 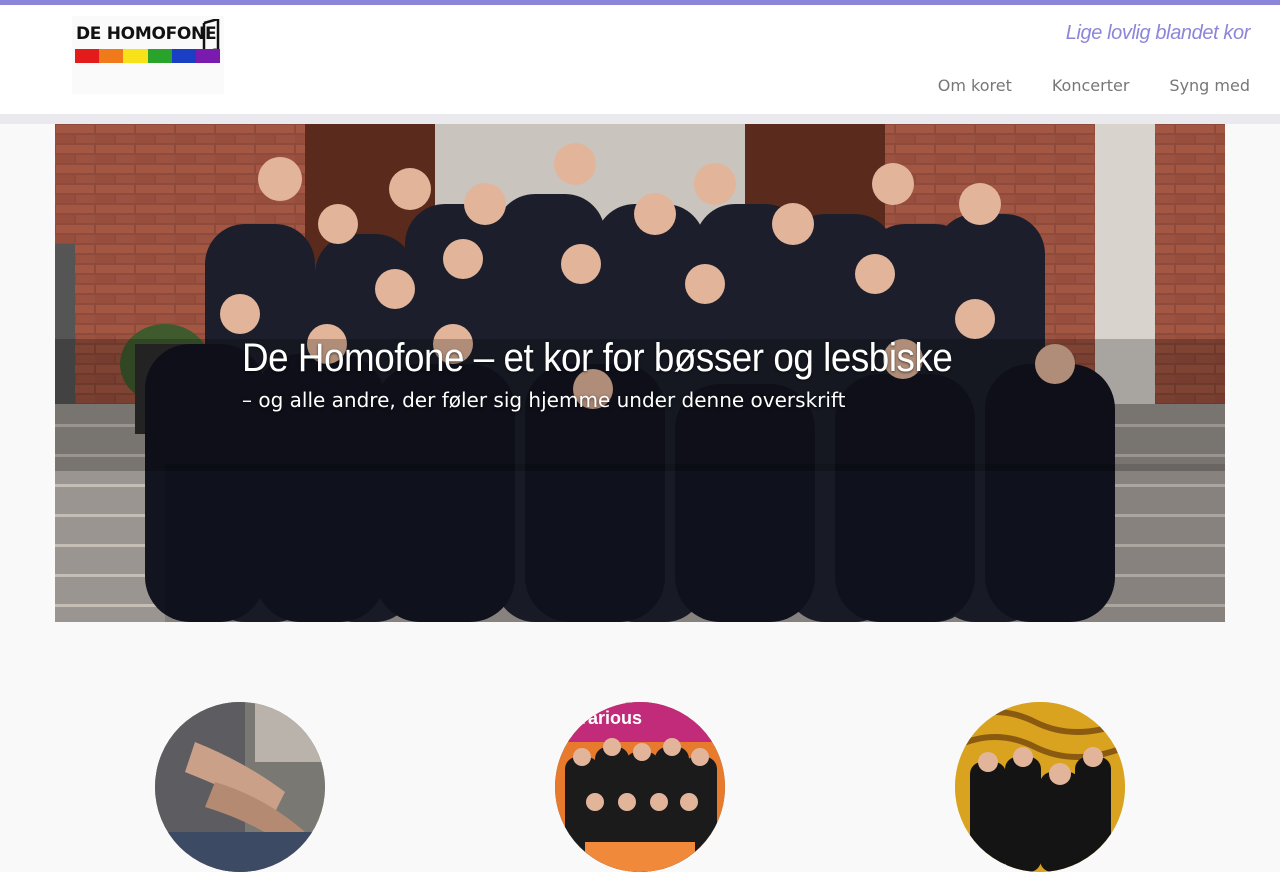 What do you see at coordinates (640, 119) in the screenshot?
I see `header-divider` at bounding box center [640, 119].